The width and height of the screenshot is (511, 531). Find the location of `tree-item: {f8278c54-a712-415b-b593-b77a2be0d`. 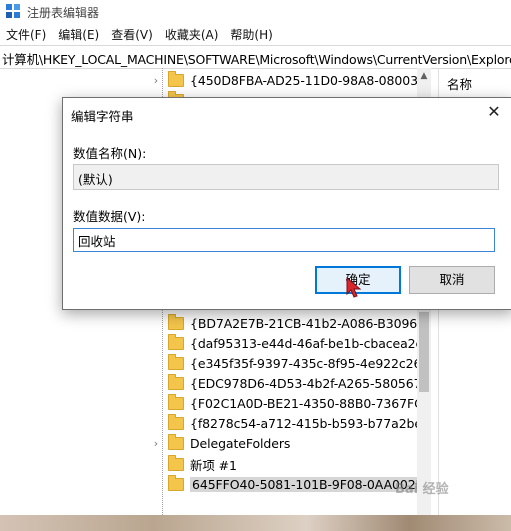

tree-item: {f8278c54-a712-415b-b593-b77a2be0d is located at coordinates (290, 423).